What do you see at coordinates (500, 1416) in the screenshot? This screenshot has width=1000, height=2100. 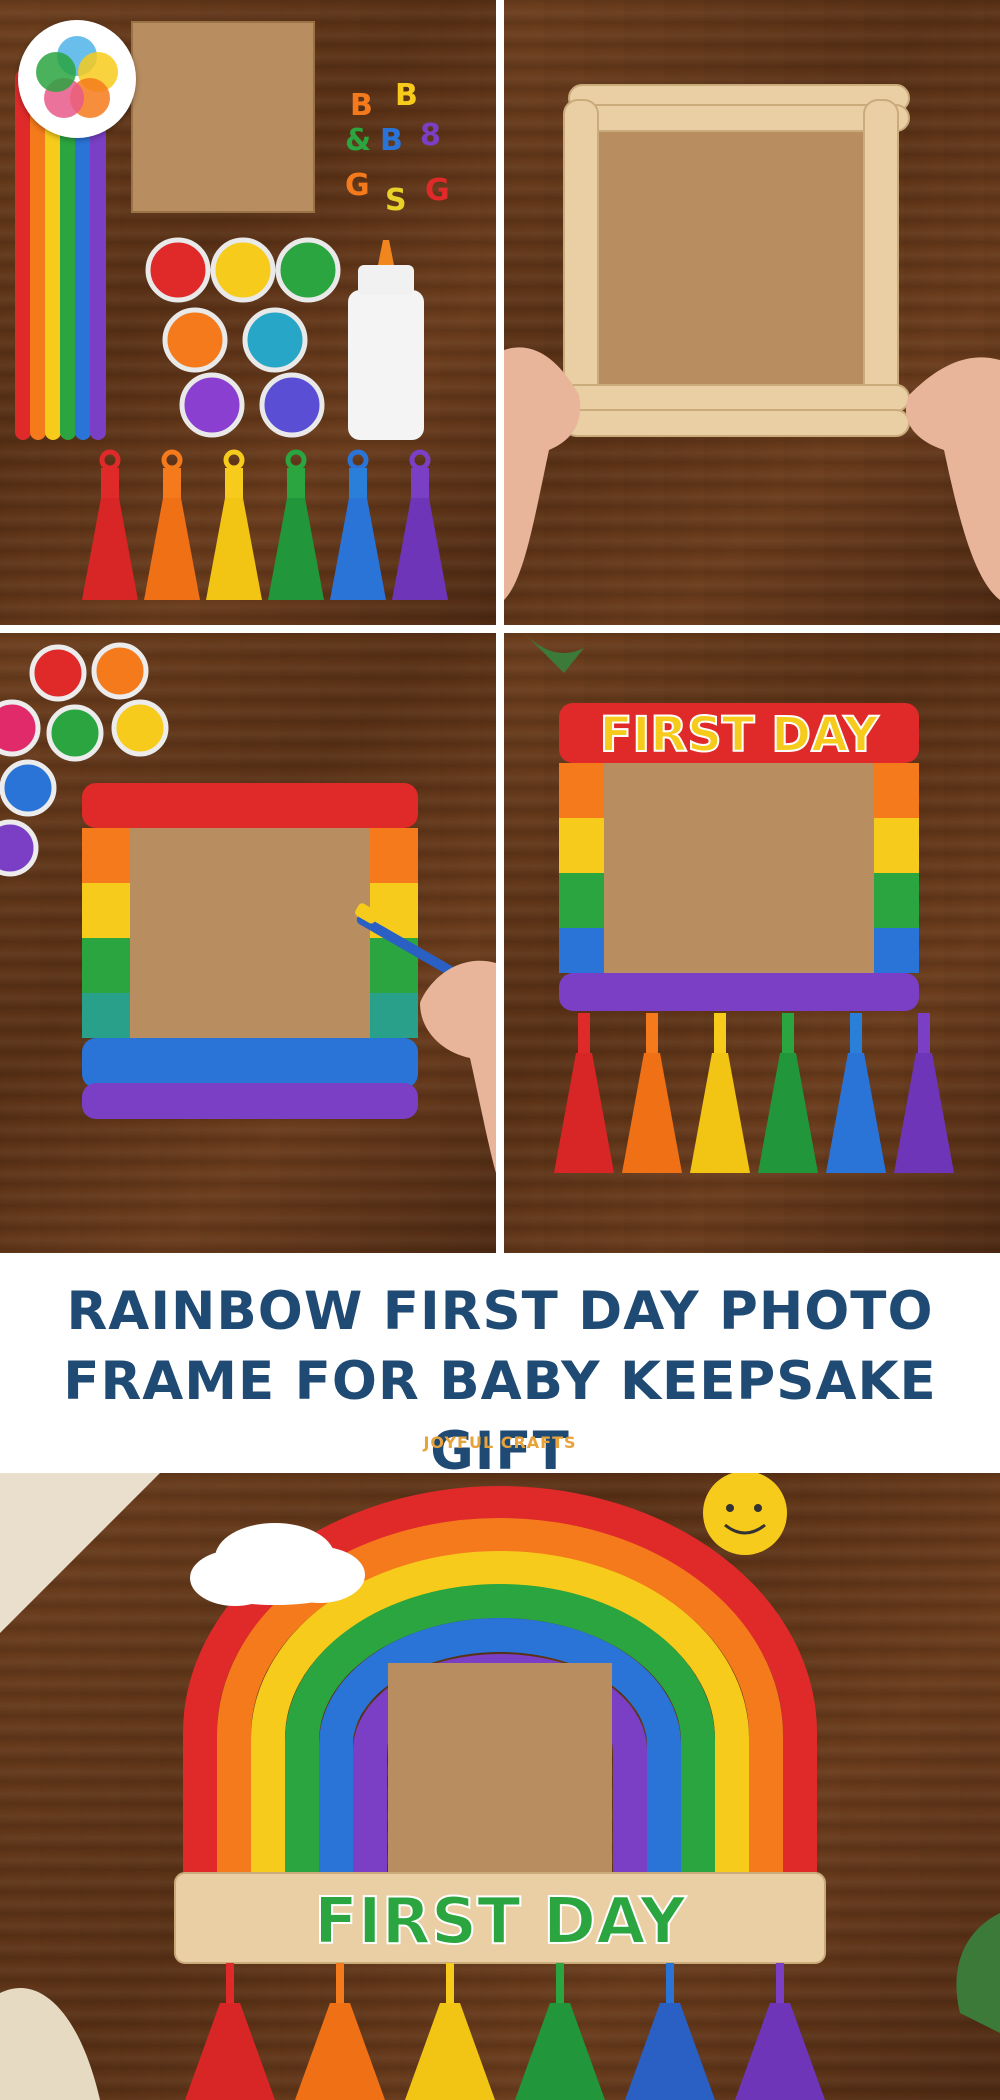 I see `page-title-line-2: FRAME FOR BABY KEEPSAKE GIFT` at bounding box center [500, 1416].